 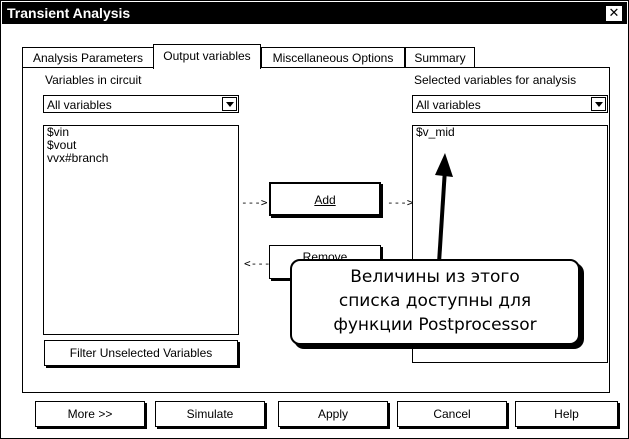 What do you see at coordinates (207, 56) in the screenshot?
I see `tab-output-variables: Output variables` at bounding box center [207, 56].